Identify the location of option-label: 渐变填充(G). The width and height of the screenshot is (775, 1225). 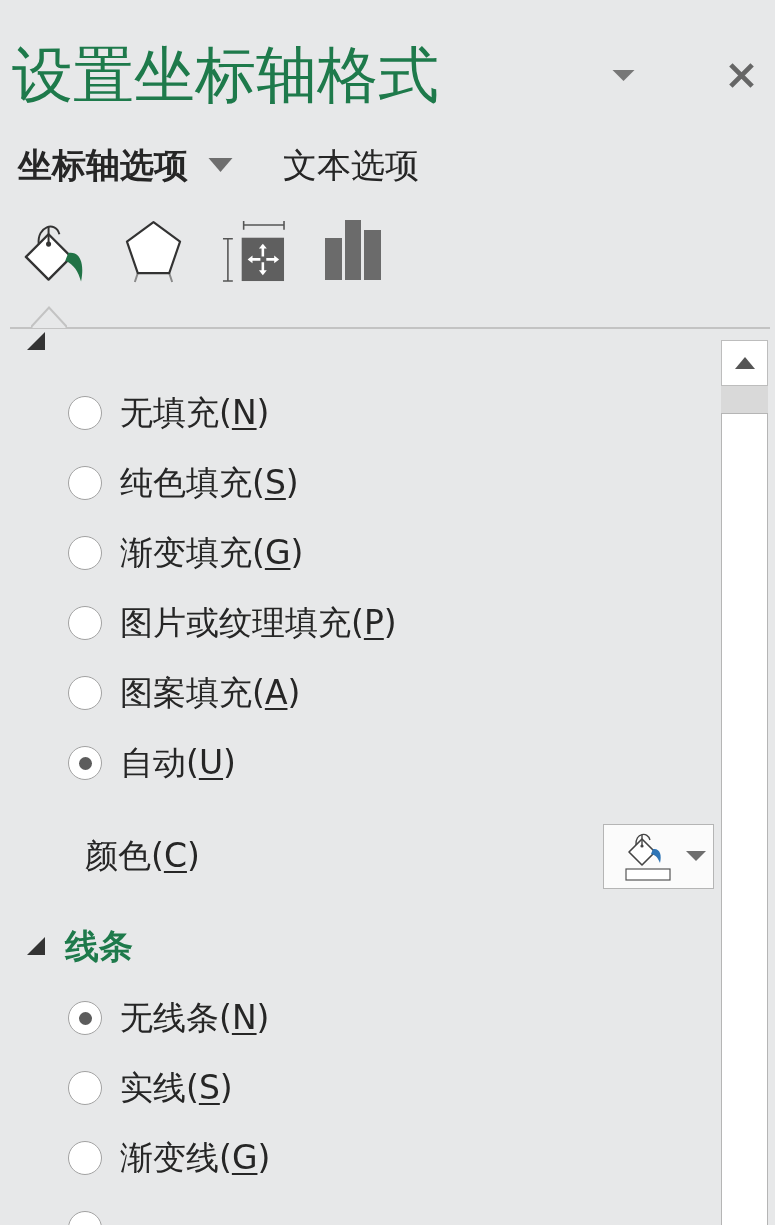
(212, 553).